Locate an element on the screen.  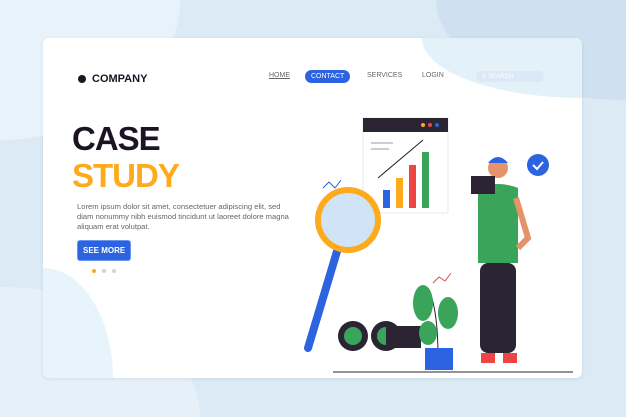
laptop-icon is located at coordinates (483, 185).